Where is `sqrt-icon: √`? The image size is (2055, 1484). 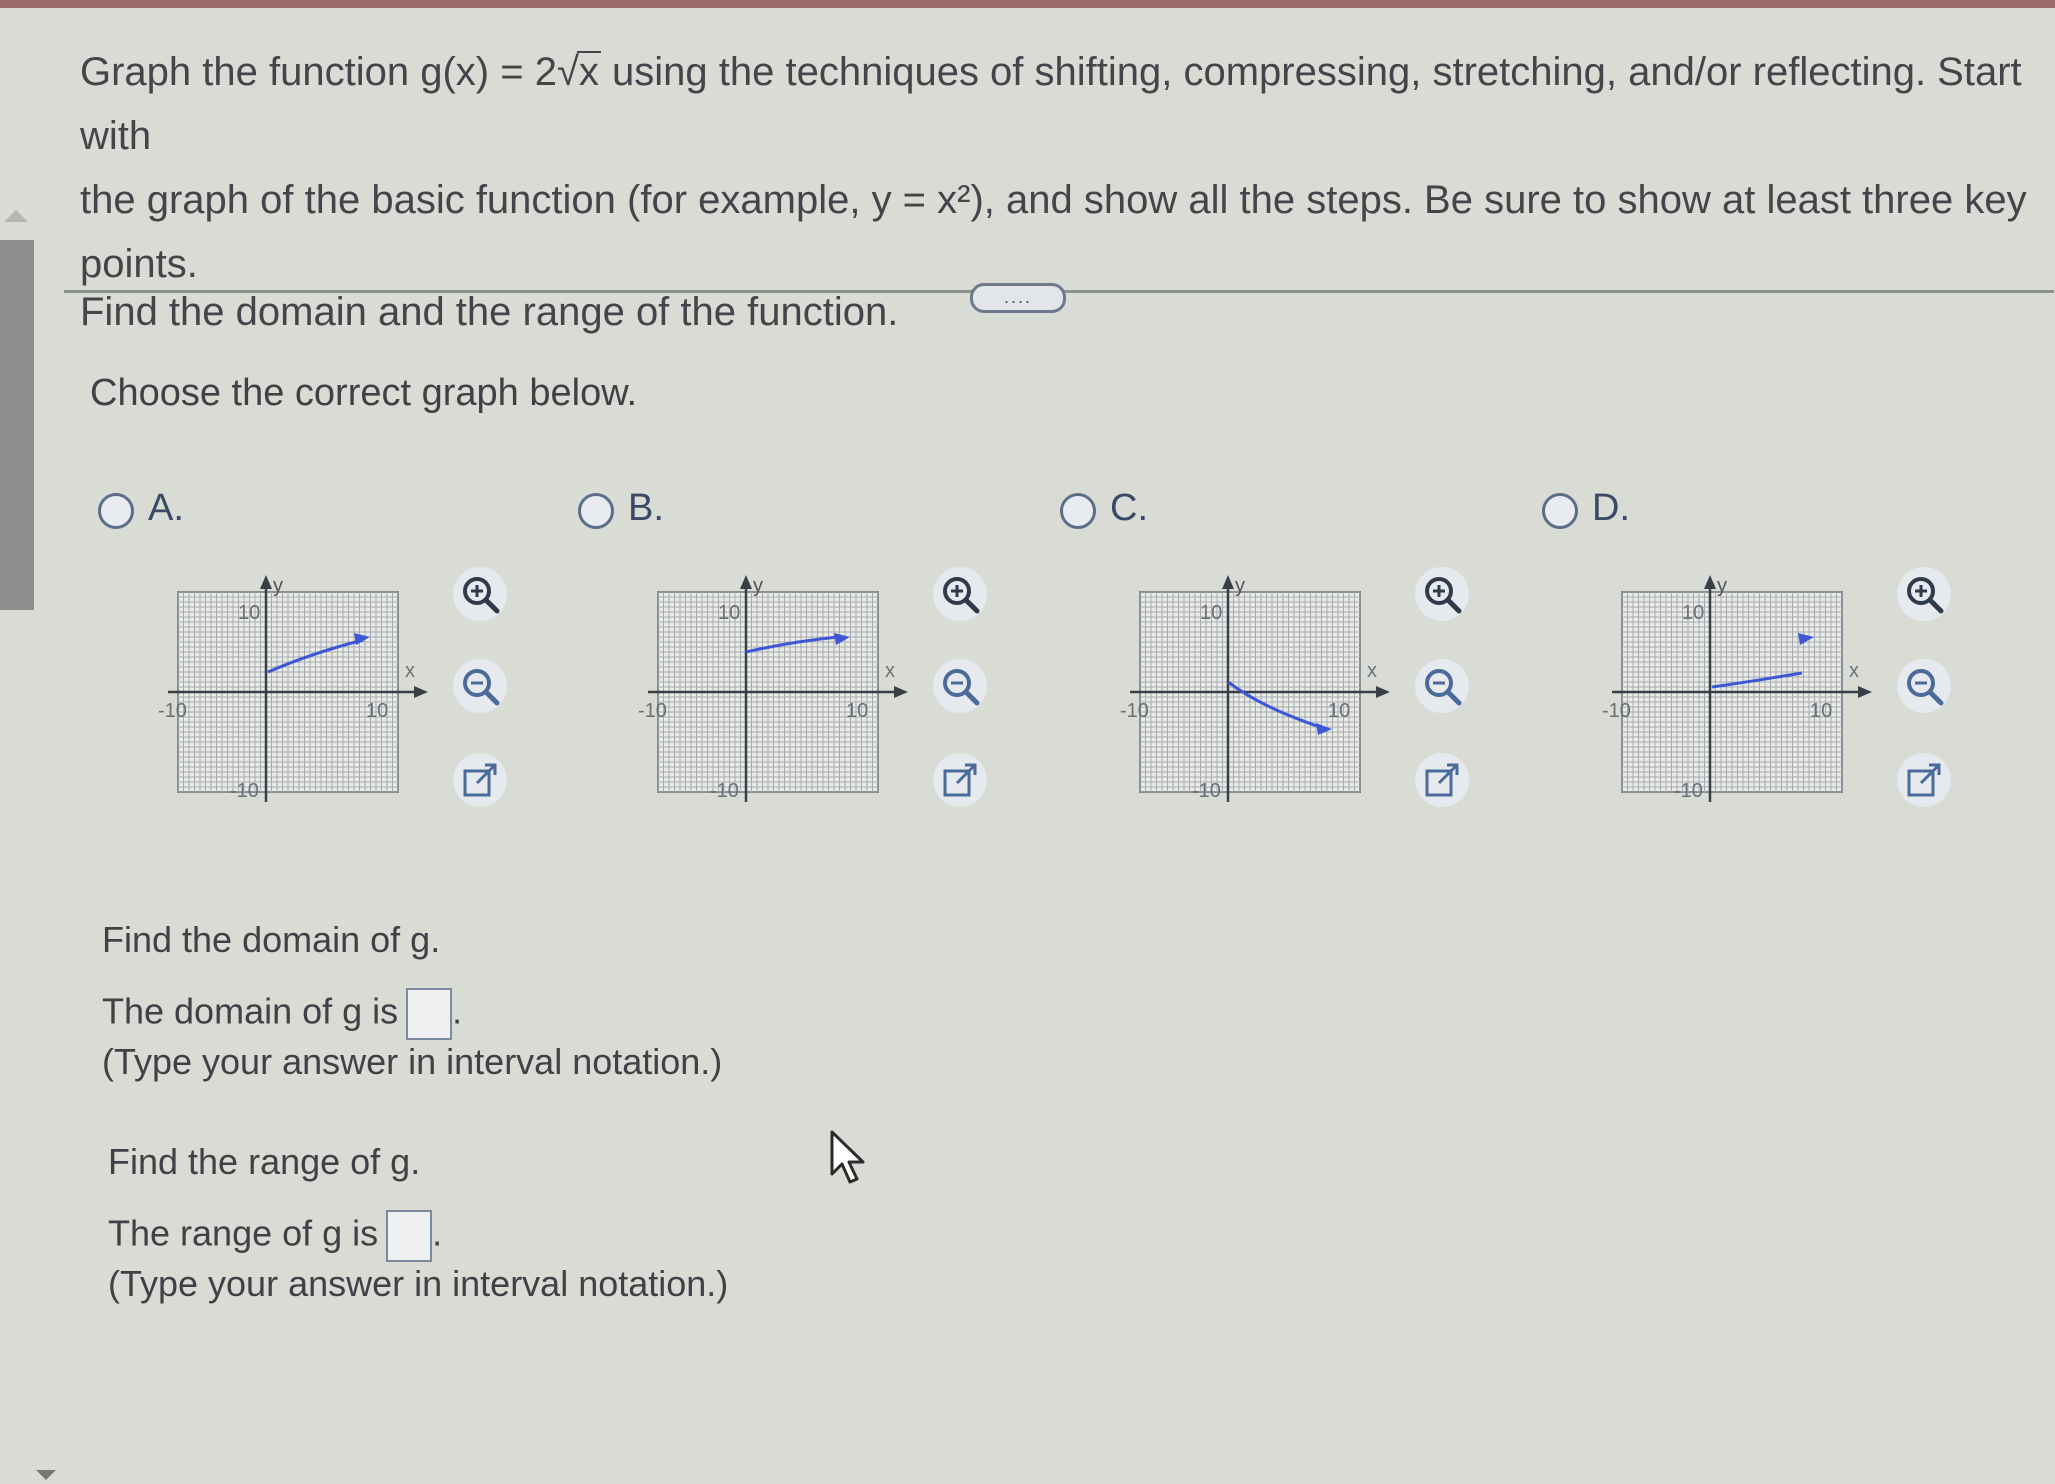
sqrt-icon: √ is located at coordinates (567, 72).